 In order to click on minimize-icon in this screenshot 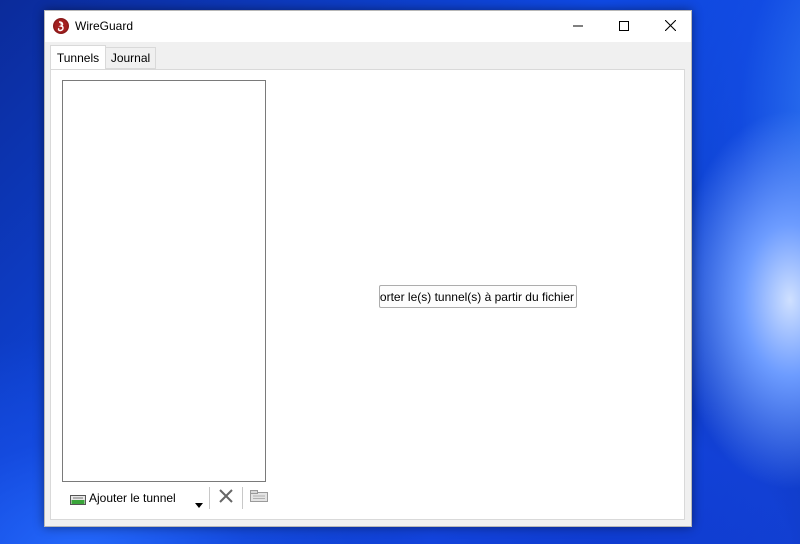, I will do `click(578, 27)`.